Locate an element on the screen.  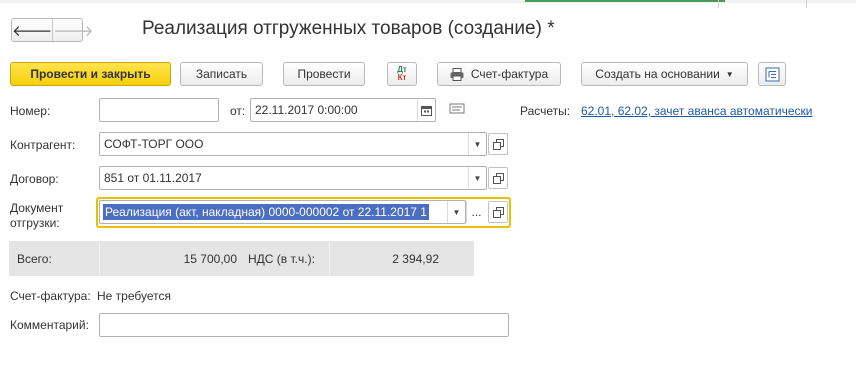
calendar-button is located at coordinates (426, 110).